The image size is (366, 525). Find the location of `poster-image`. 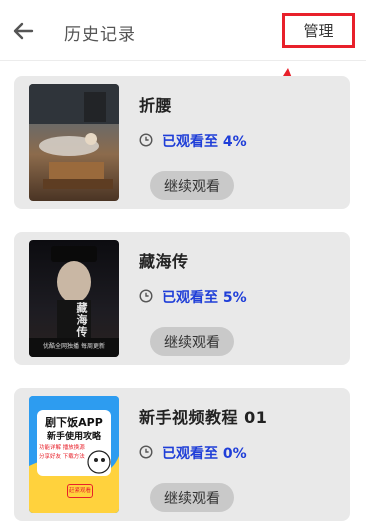

poster-image is located at coordinates (74, 142).